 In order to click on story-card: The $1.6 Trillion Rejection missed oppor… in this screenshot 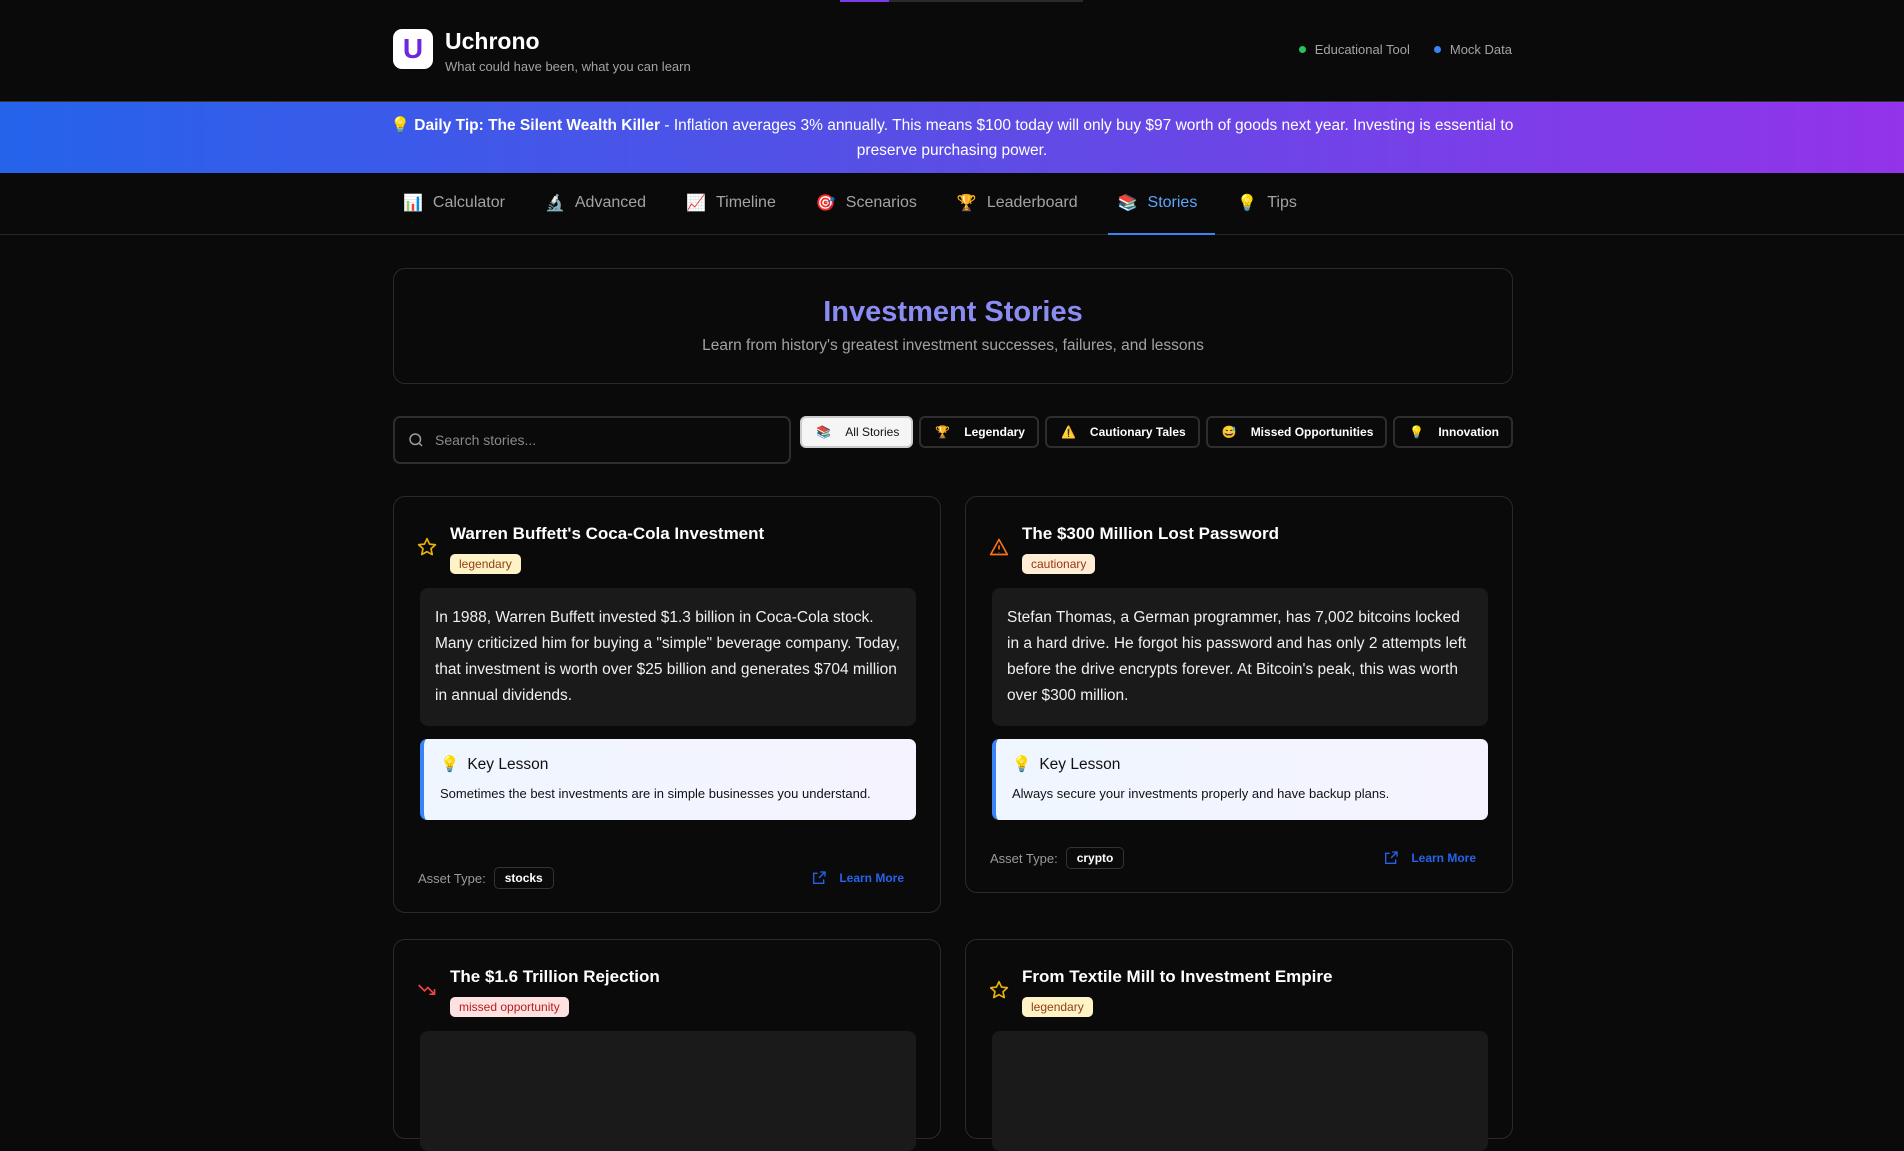, I will do `click(667, 1045)`.